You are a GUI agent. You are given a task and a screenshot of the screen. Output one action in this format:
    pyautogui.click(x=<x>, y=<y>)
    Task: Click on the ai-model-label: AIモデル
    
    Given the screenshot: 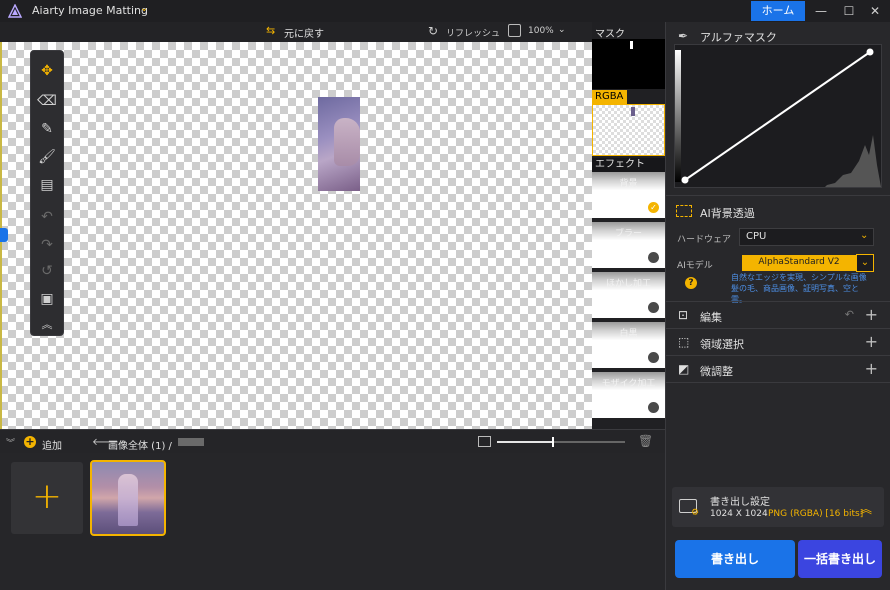 What is the action you would take?
    pyautogui.click(x=695, y=266)
    